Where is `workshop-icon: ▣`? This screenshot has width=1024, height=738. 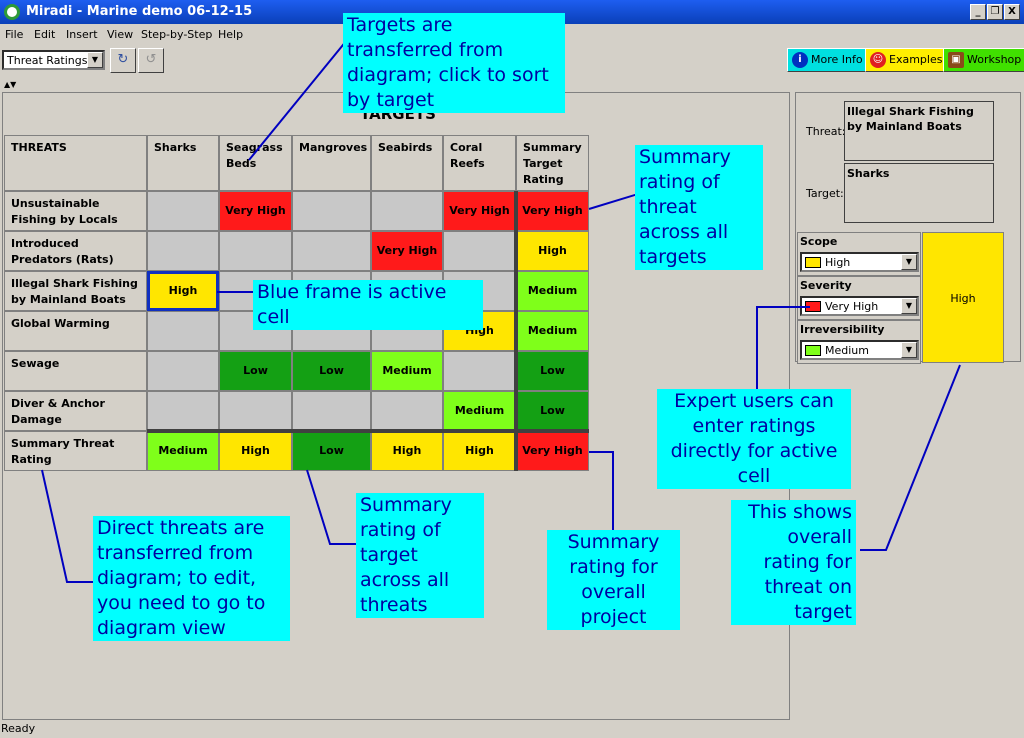 workshop-icon: ▣ is located at coordinates (956, 60).